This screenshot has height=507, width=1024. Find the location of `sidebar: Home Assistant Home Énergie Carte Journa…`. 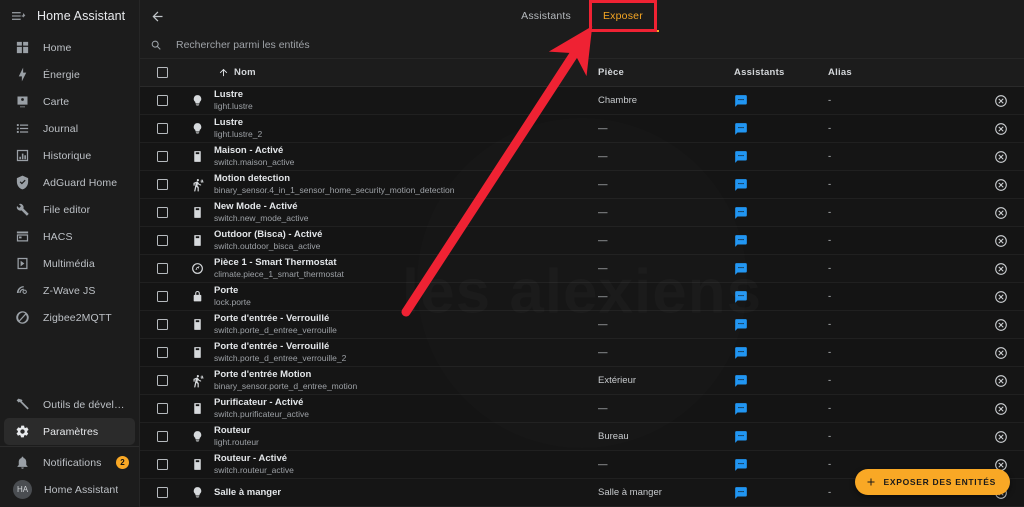

sidebar: Home Assistant Home Énergie Carte Journa… is located at coordinates (70, 253).